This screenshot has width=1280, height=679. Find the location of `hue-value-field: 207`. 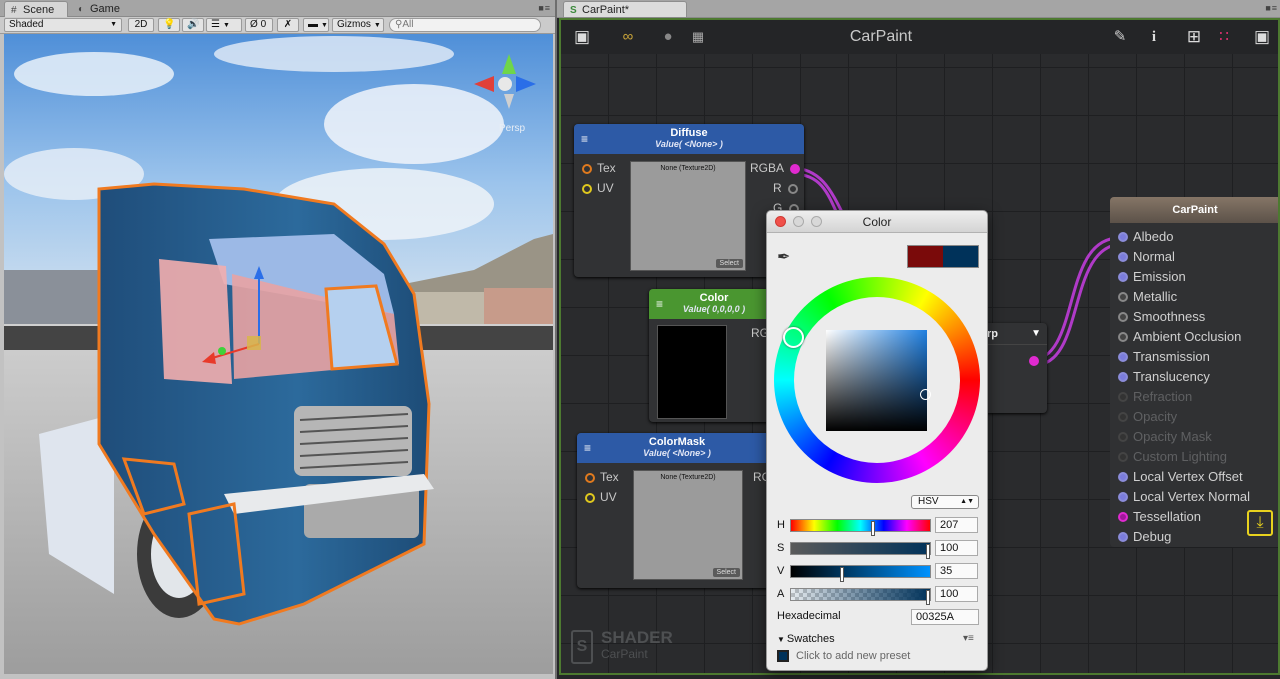

hue-value-field: 207 is located at coordinates (956, 525).